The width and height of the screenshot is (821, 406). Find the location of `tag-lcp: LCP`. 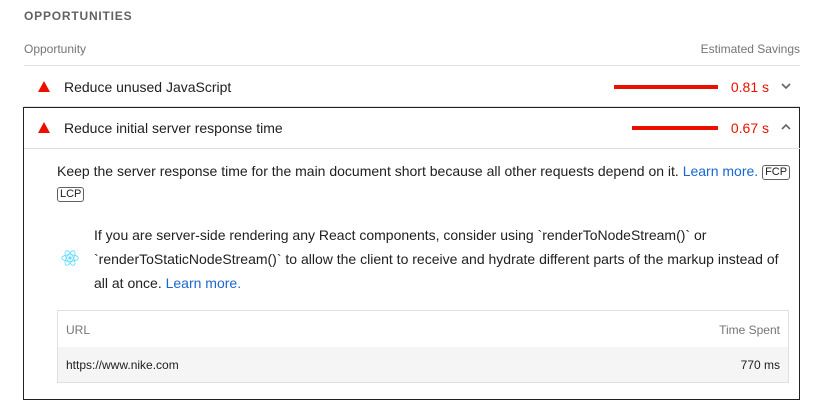

tag-lcp: LCP is located at coordinates (71, 194).